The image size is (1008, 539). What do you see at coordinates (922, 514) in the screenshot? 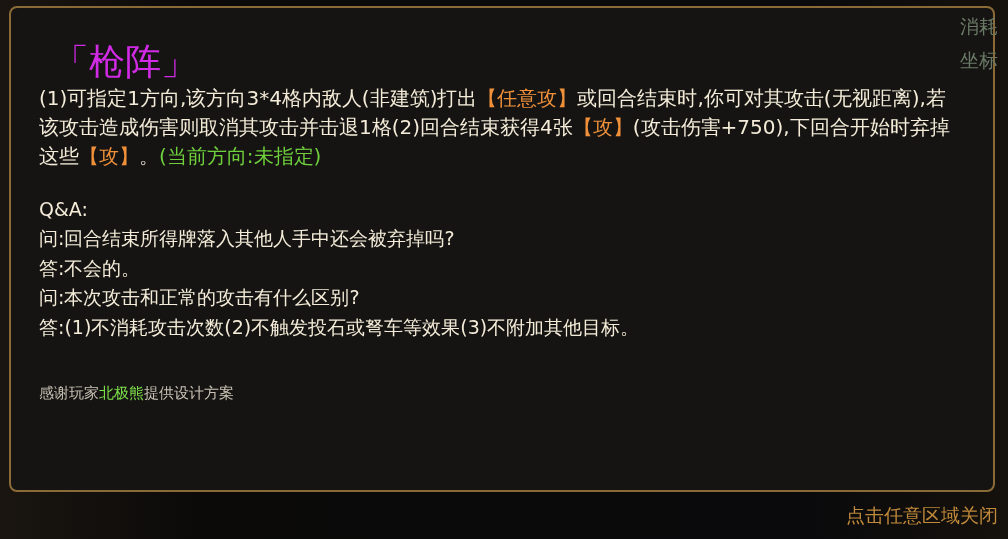
I see `close-hint: 点击任意区域关闭` at bounding box center [922, 514].